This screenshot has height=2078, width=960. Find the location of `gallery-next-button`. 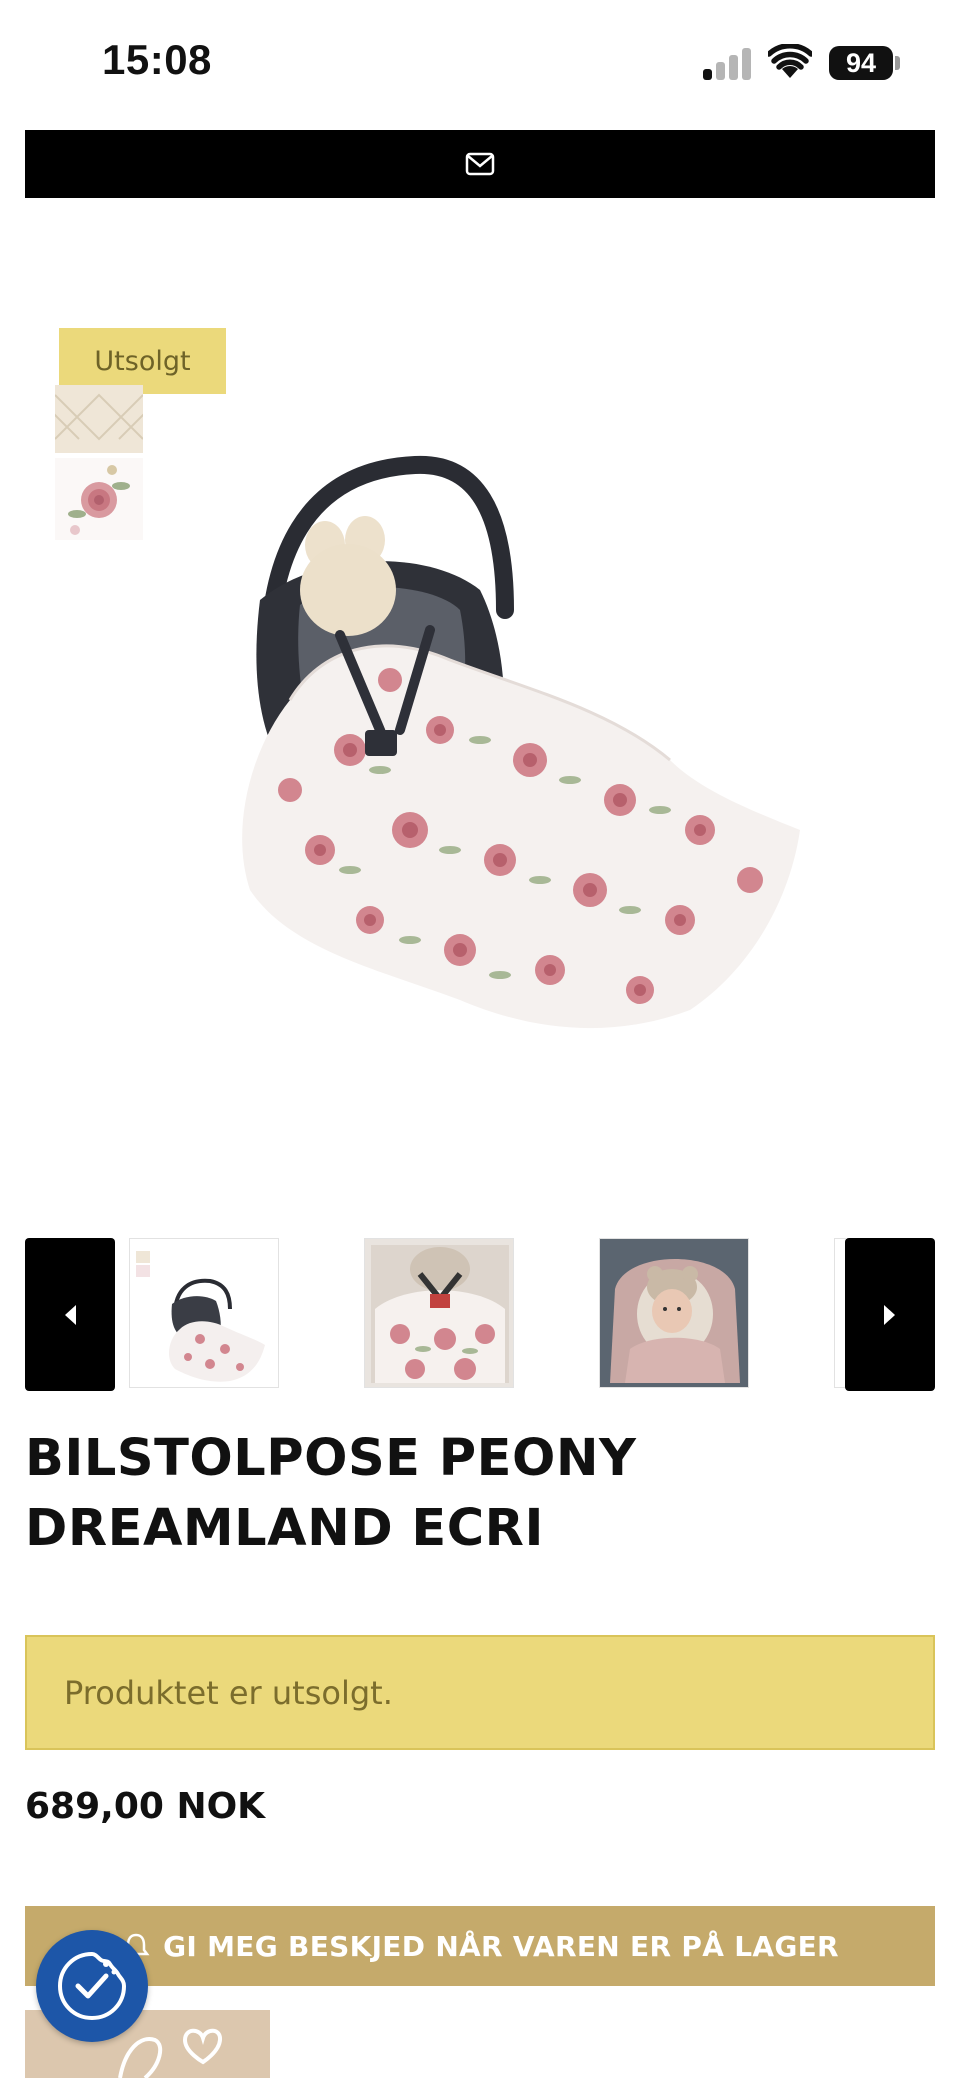

gallery-next-button is located at coordinates (890, 1314).